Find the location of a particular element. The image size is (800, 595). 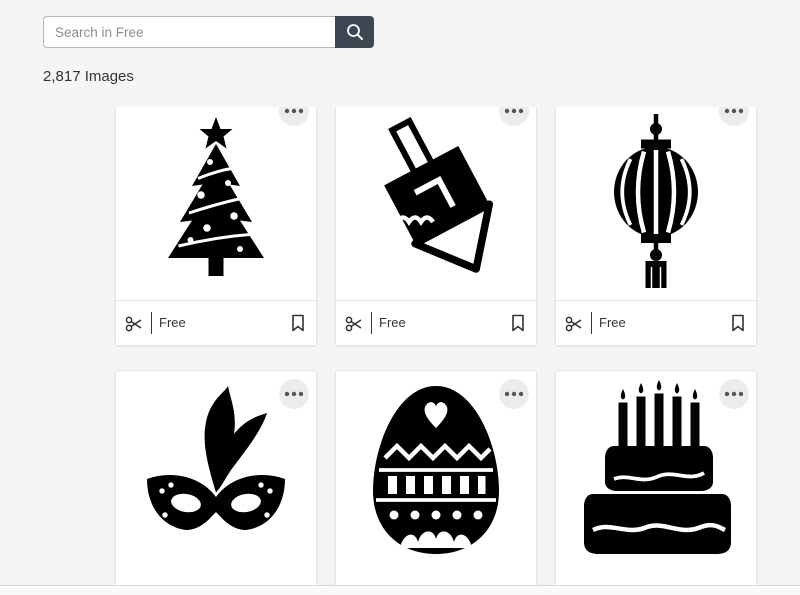

result-count: 2,817 Images is located at coordinates (88, 76).